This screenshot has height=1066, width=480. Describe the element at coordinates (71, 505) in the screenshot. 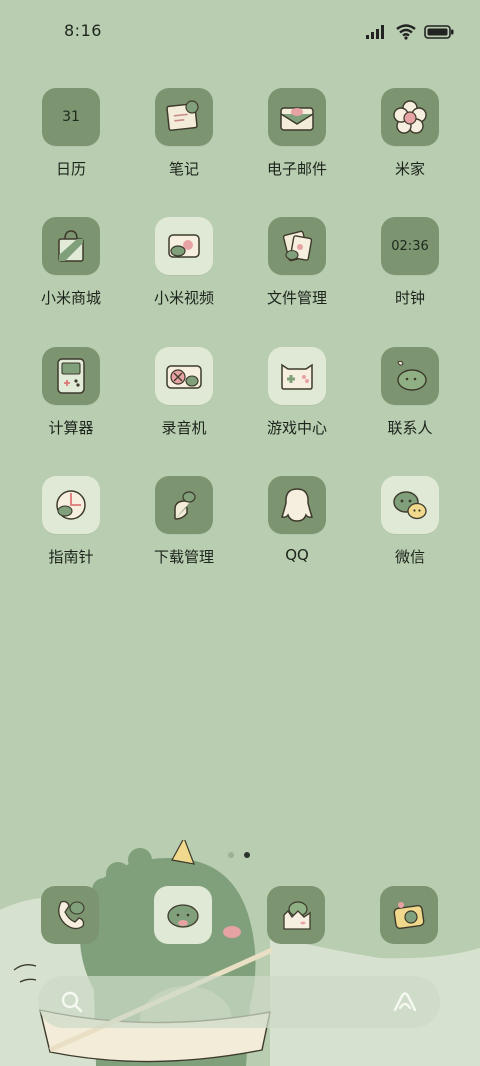

I see `compass-icon` at that location.